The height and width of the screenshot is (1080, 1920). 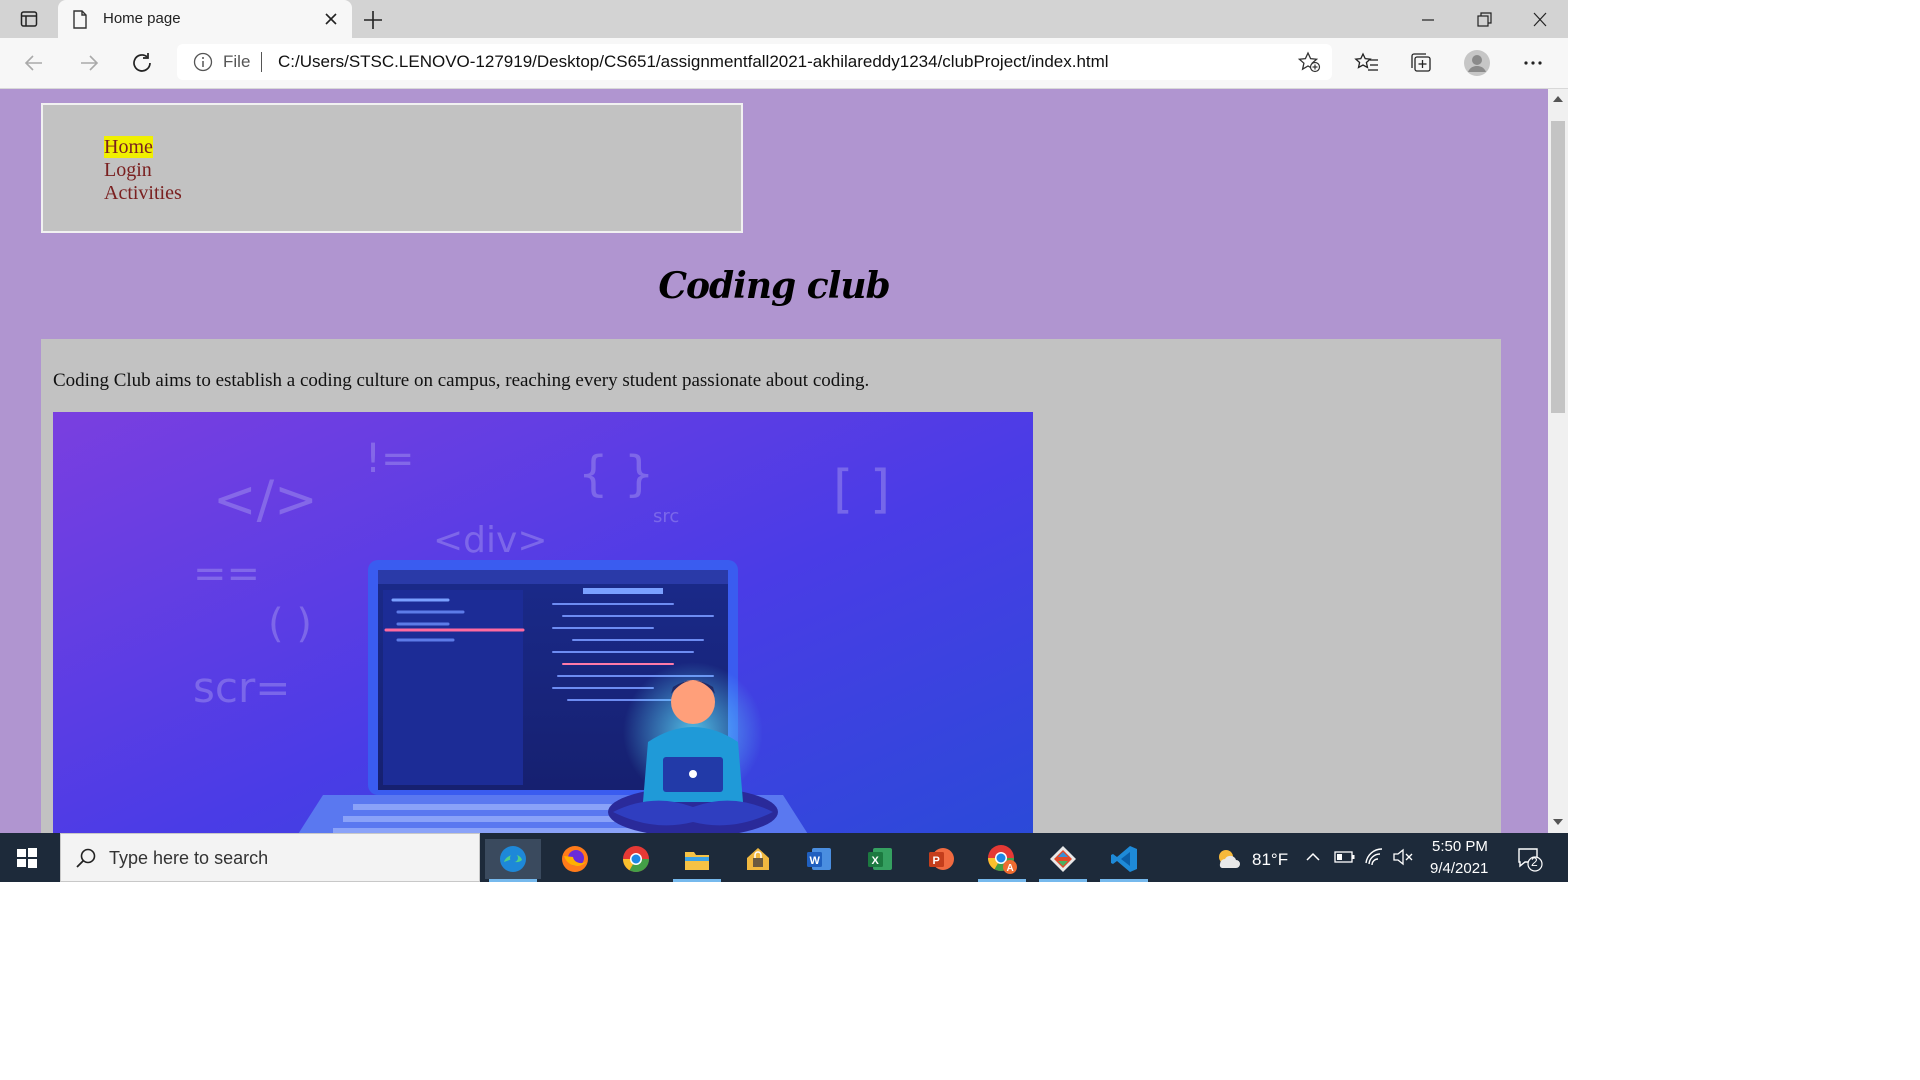 I want to click on refresh-icon, so click(x=143, y=63).